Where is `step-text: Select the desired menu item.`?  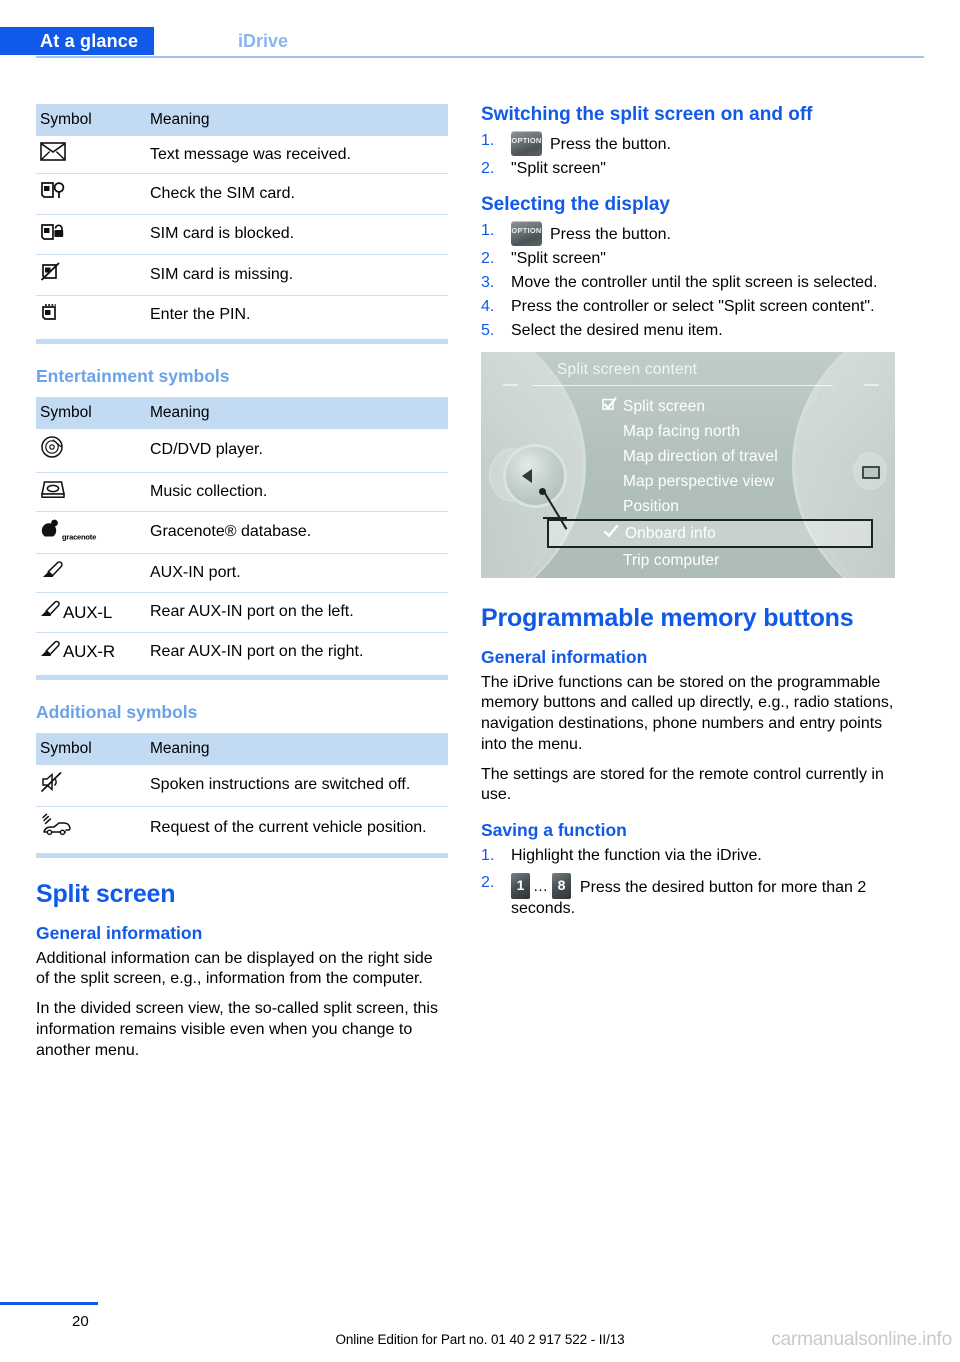
step-text: Select the desired menu item. is located at coordinates (617, 330).